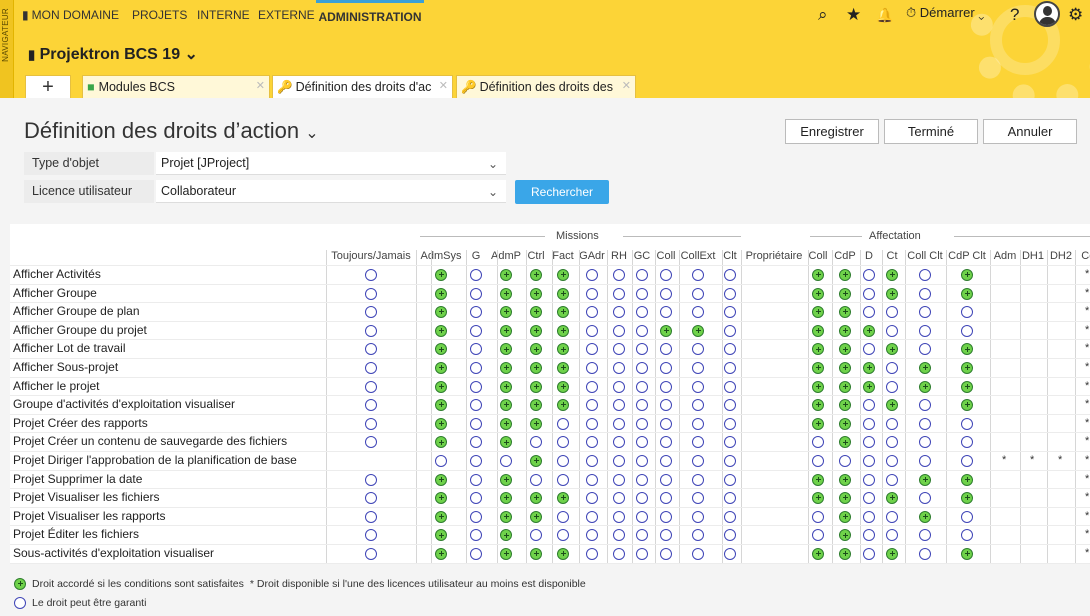  What do you see at coordinates (176, 86) in the screenshot?
I see `tab-modules-bcs: ■ Modules BCS ✕` at bounding box center [176, 86].